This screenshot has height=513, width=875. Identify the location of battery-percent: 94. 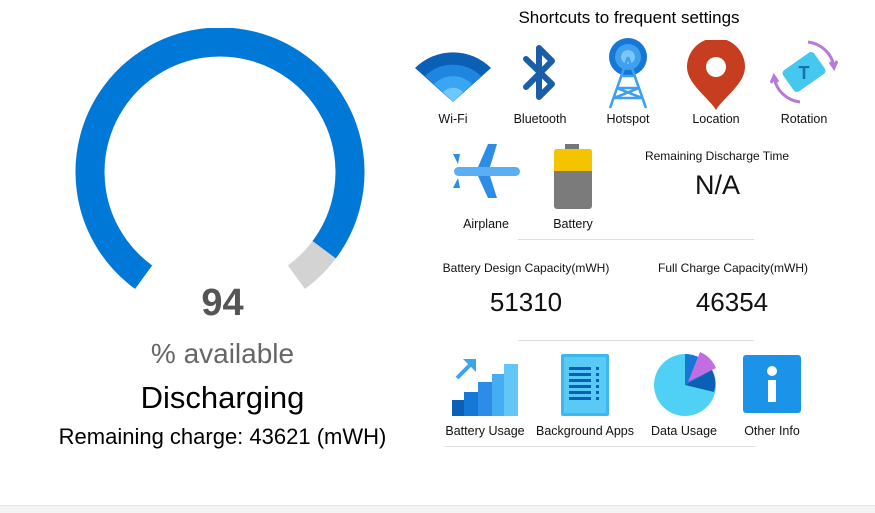
(222, 303).